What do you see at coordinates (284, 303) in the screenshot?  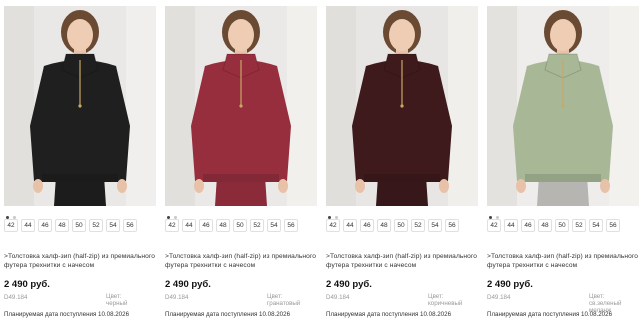 I see `color-value: гранатовый` at bounding box center [284, 303].